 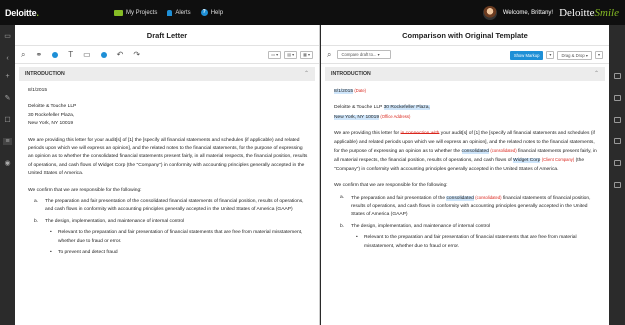 I want to click on layout-select-icon: ▤ ▾, so click(x=291, y=55).